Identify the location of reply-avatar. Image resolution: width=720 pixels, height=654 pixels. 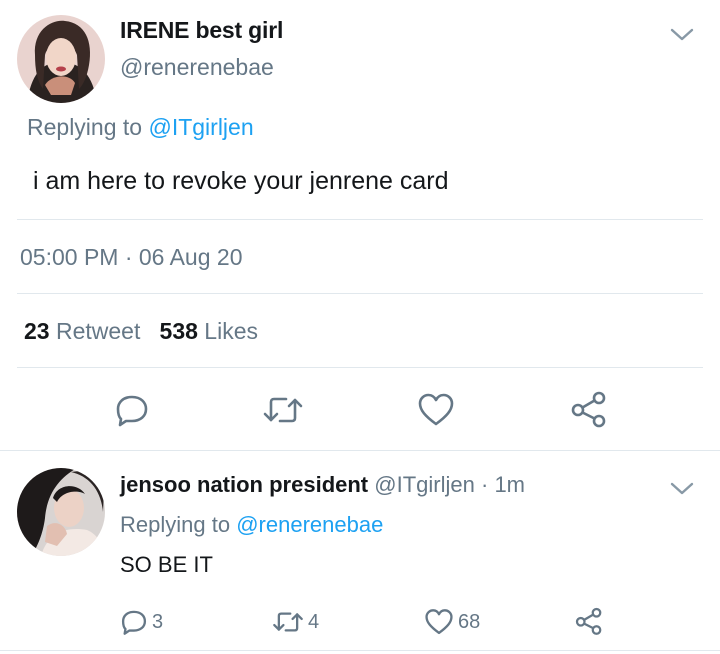
(61, 512).